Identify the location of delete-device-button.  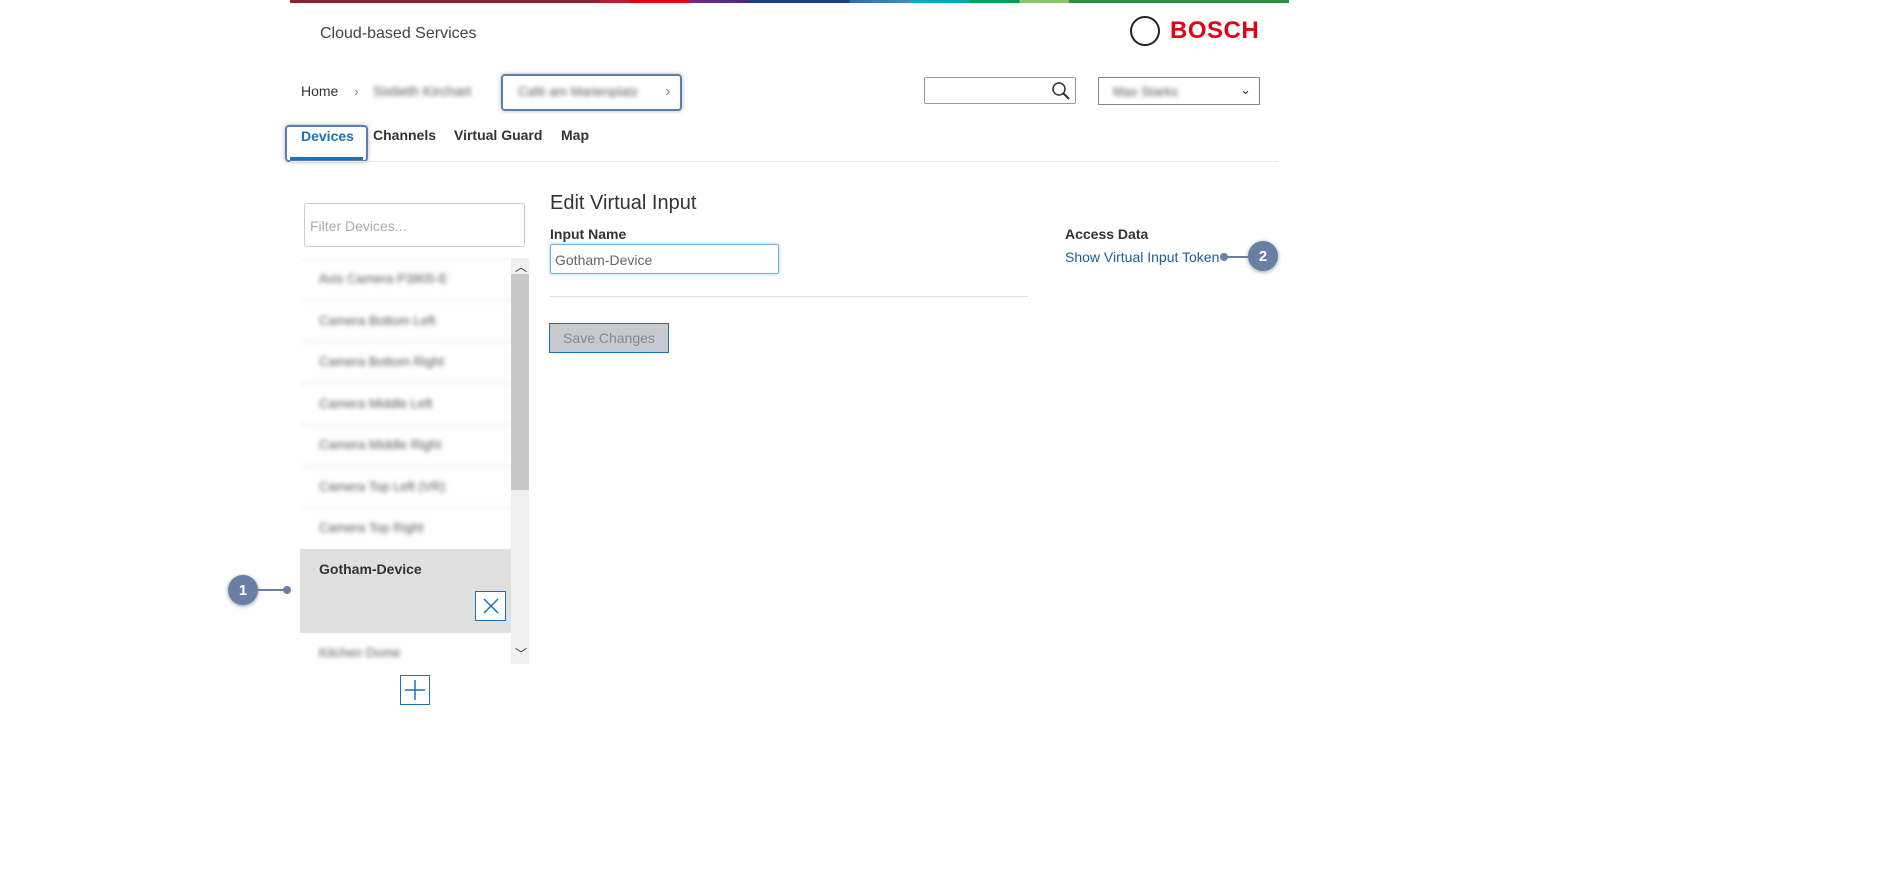
(490, 605).